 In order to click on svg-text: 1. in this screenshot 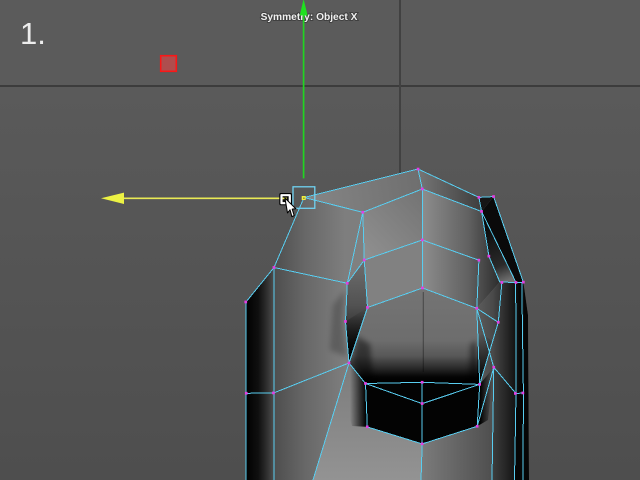, I will do `click(33, 33)`.